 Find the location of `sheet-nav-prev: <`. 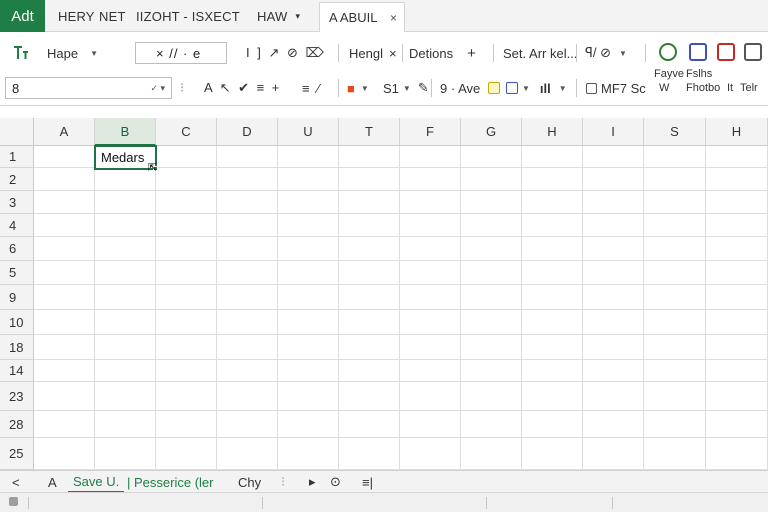

sheet-nav-prev: < is located at coordinates (16, 482).